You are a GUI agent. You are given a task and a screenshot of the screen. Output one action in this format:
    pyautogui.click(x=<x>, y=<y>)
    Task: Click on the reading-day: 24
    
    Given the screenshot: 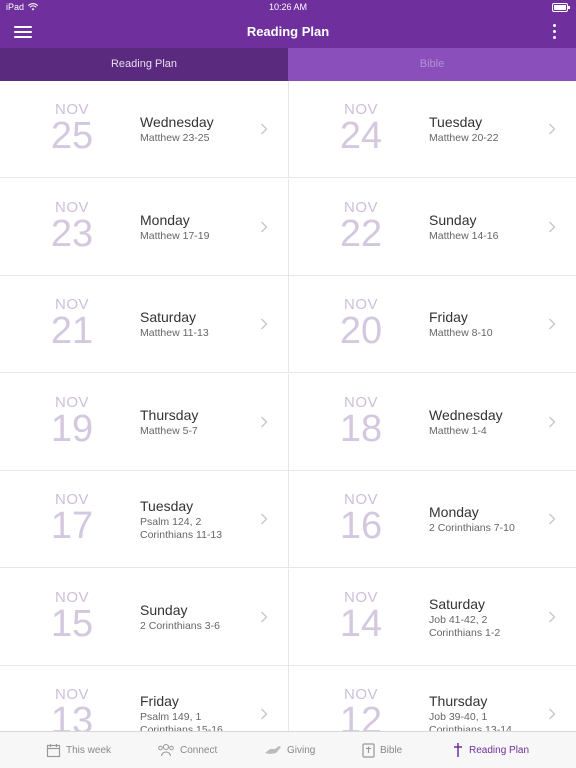 What is the action you would take?
    pyautogui.click(x=361, y=136)
    